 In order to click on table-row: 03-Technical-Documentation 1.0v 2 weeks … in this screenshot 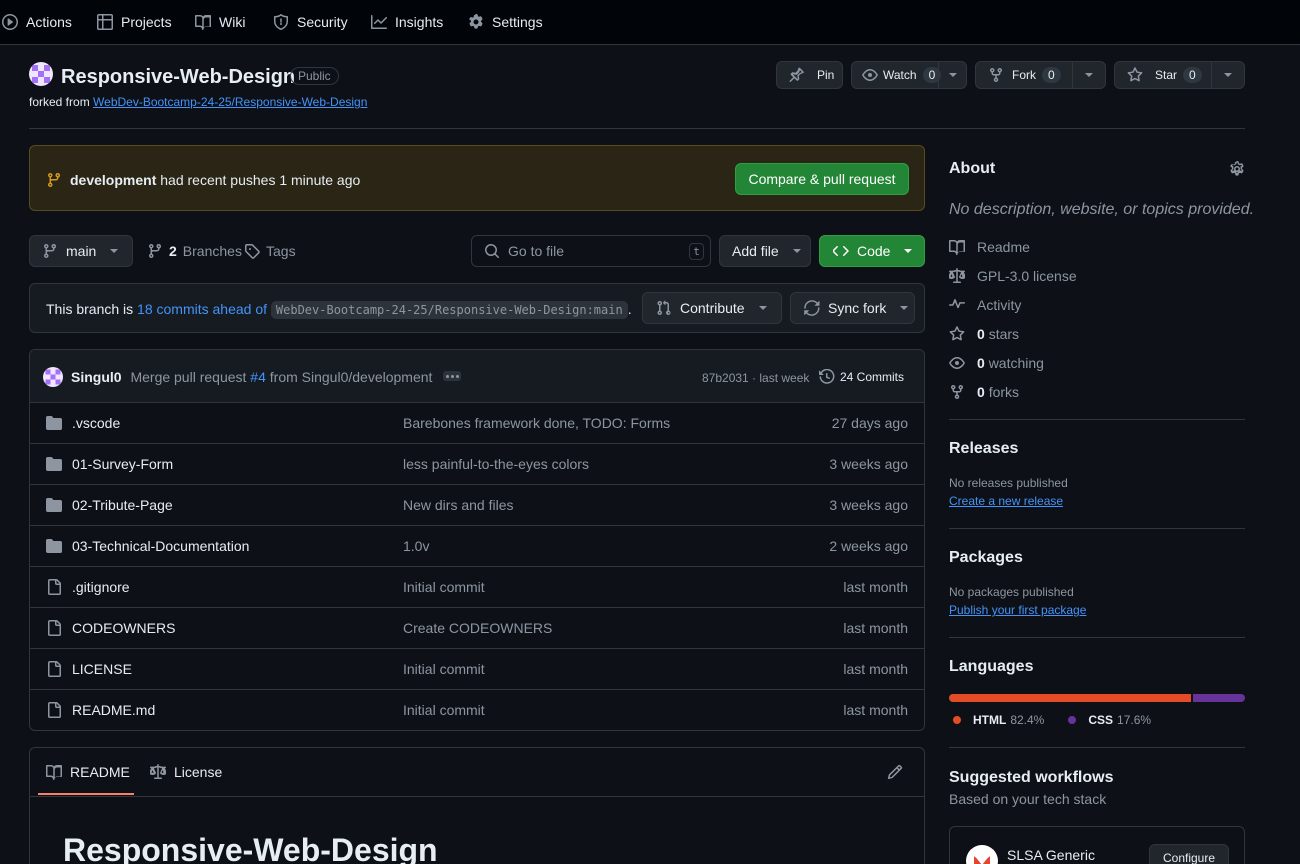, I will do `click(477, 546)`.